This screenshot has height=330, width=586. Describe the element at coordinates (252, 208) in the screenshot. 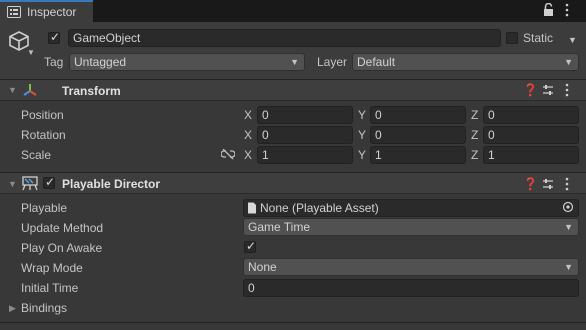

I see `document-icon` at that location.